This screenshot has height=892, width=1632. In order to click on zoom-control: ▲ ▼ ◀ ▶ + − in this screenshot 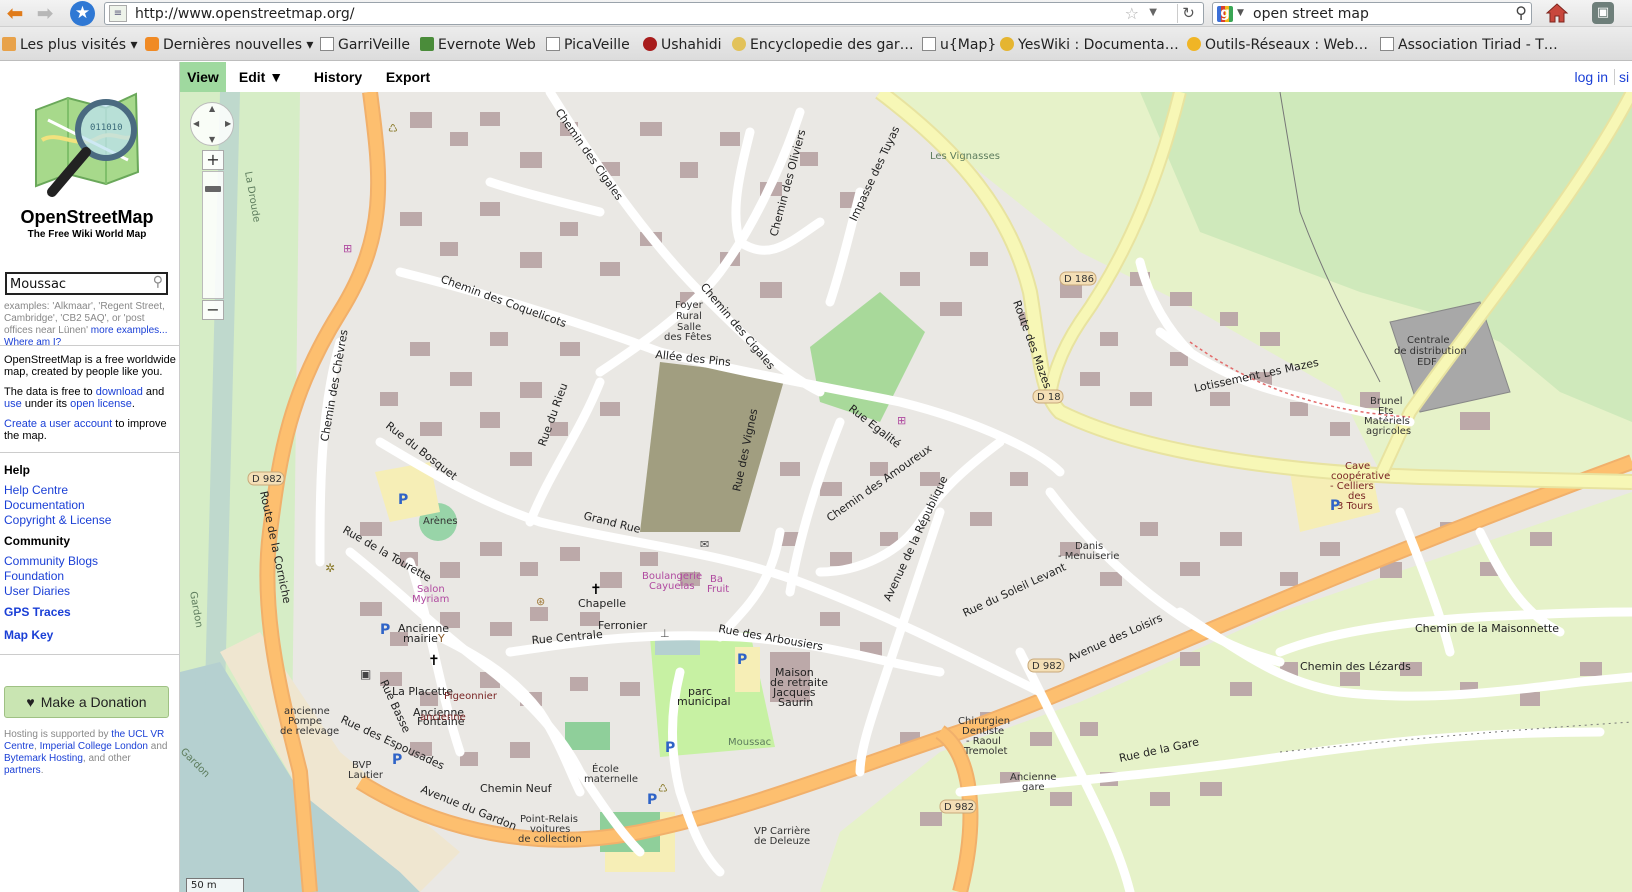, I will do `click(213, 212)`.